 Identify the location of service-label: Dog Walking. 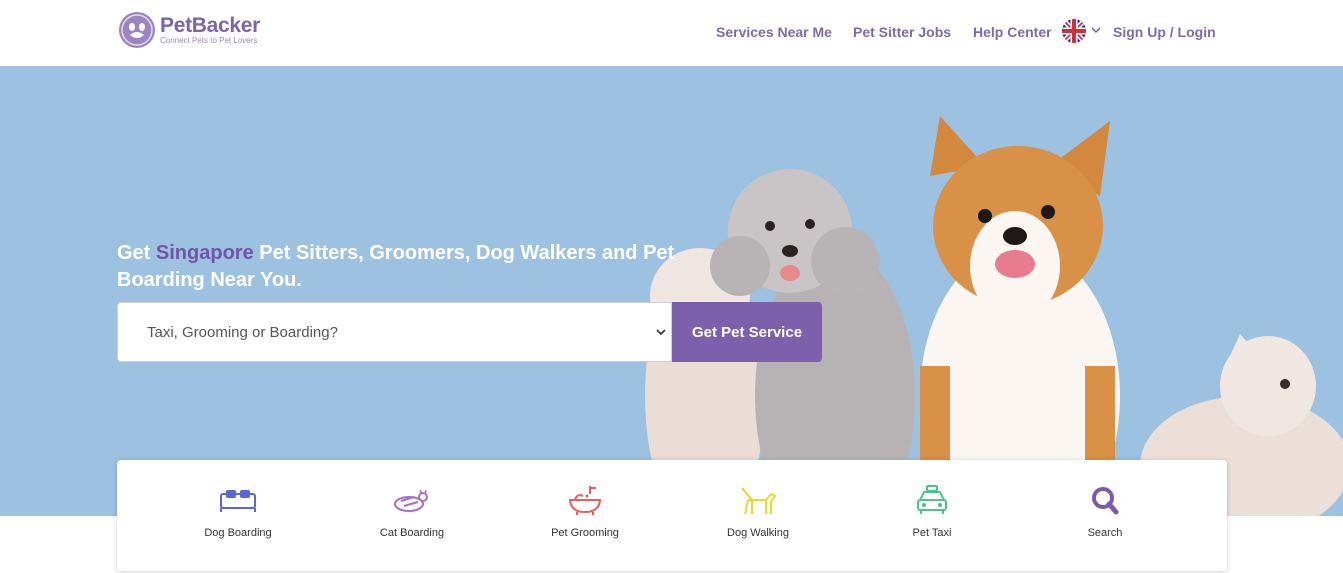
(758, 533).